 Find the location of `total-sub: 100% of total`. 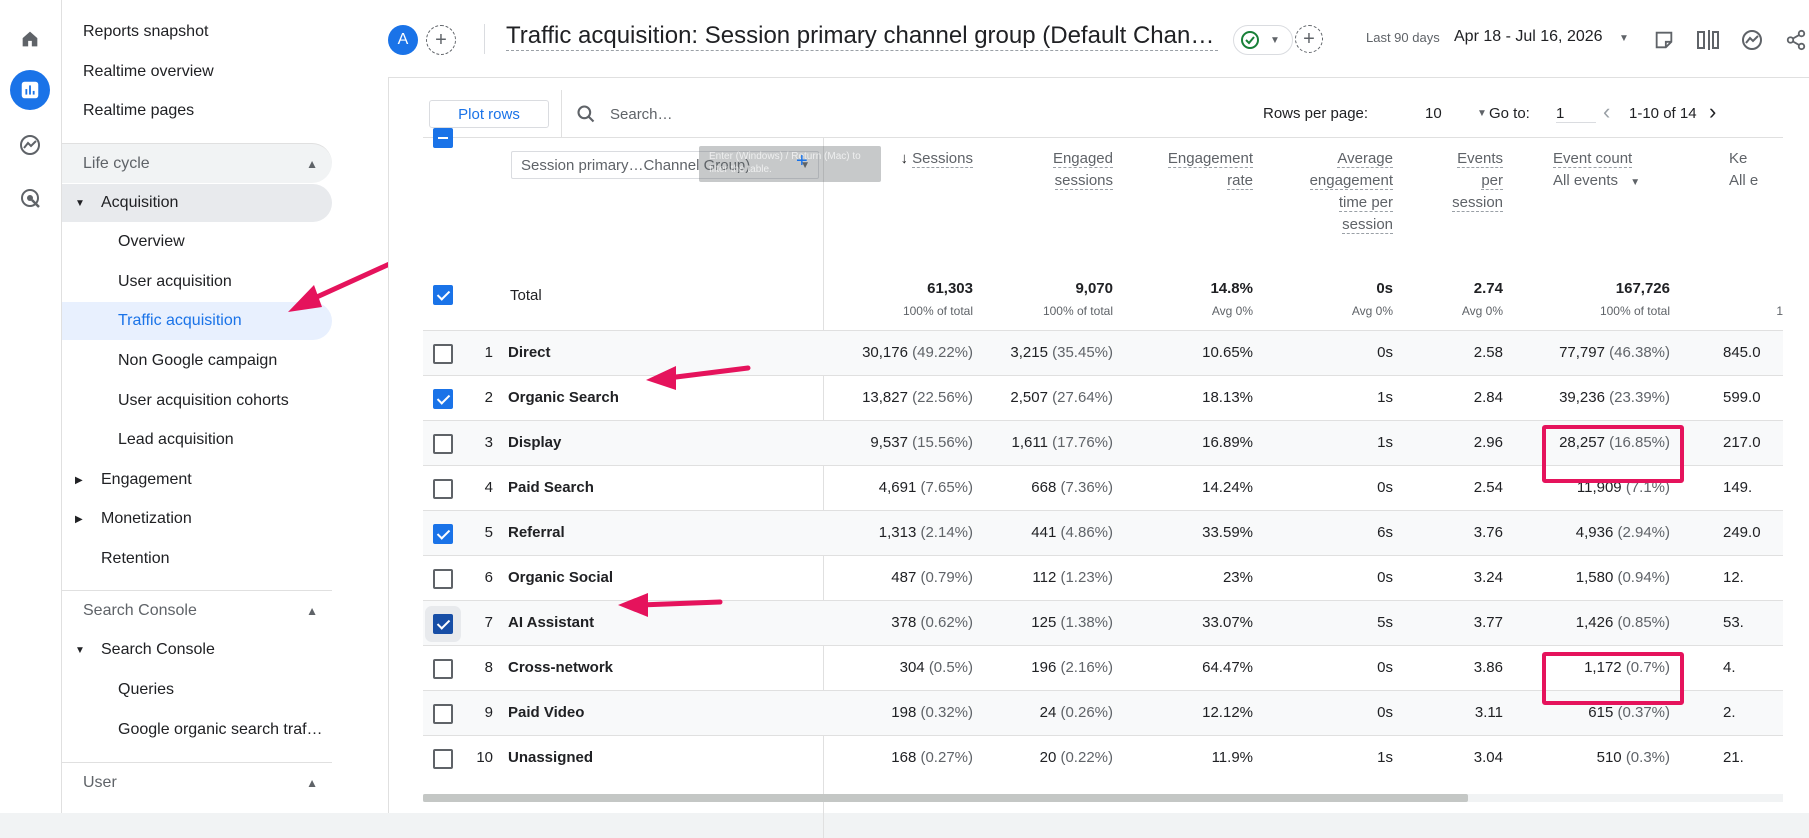

total-sub: 100% of total is located at coordinates (937, 311).